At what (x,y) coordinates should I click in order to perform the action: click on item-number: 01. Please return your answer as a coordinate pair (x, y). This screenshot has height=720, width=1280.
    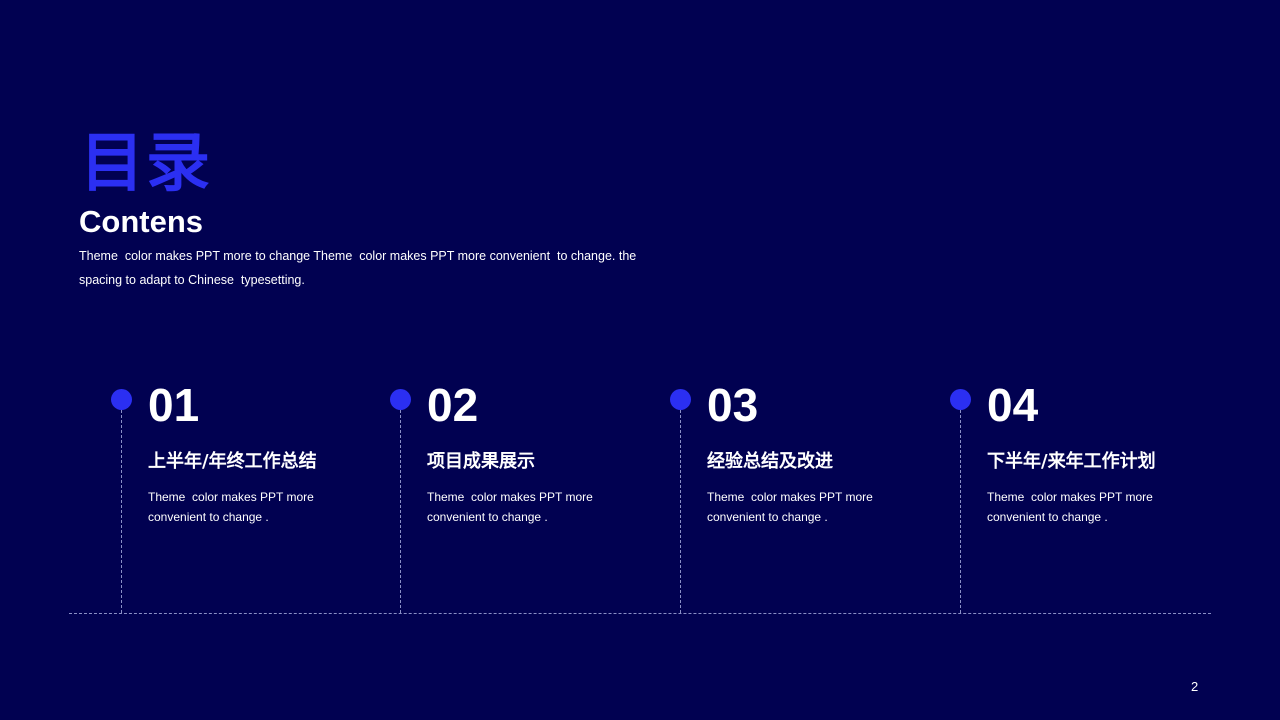
    Looking at the image, I should click on (174, 405).